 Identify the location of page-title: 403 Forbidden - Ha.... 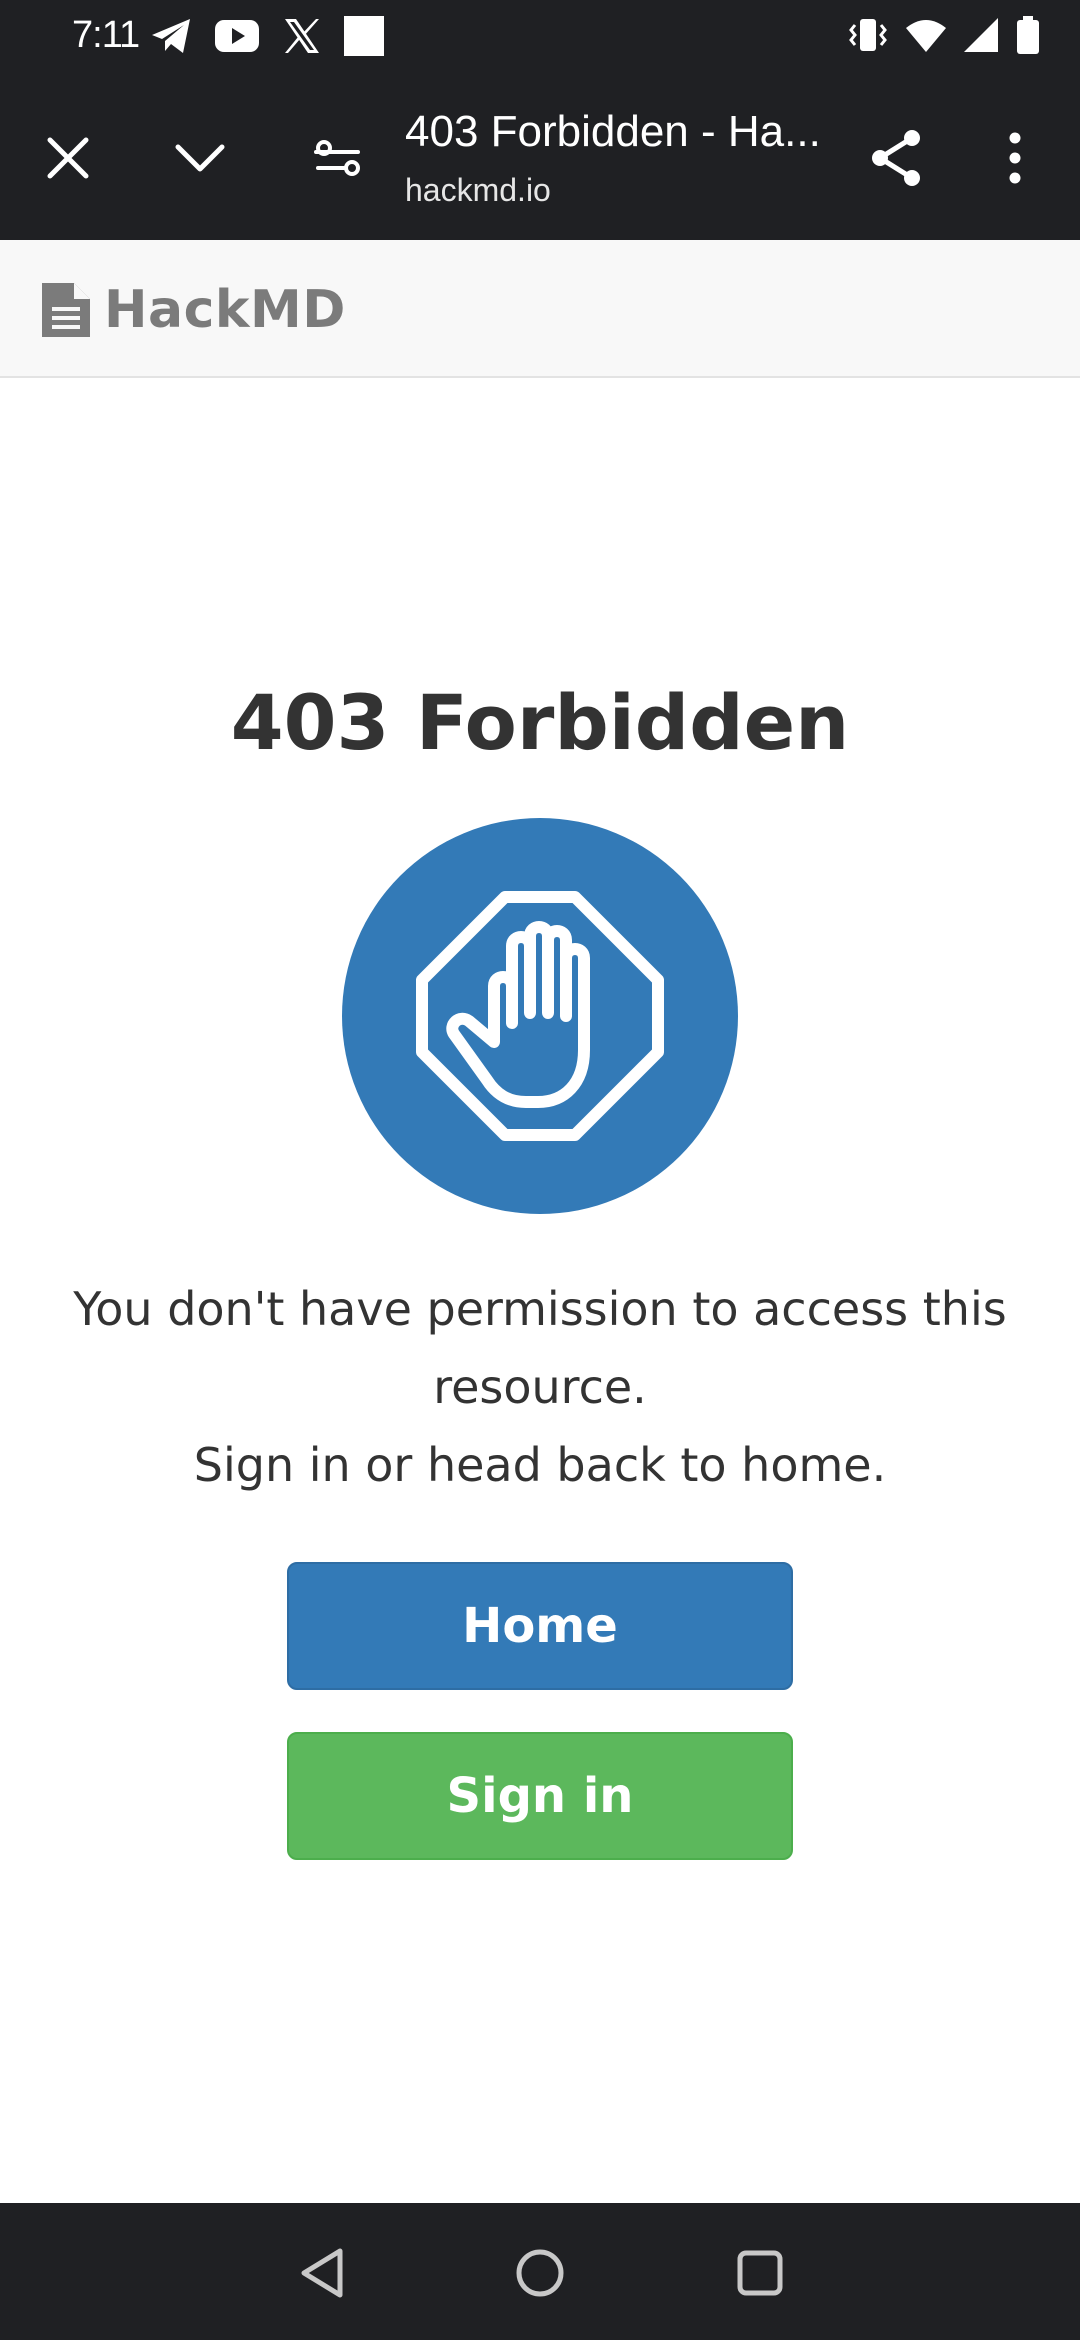
(620, 132).